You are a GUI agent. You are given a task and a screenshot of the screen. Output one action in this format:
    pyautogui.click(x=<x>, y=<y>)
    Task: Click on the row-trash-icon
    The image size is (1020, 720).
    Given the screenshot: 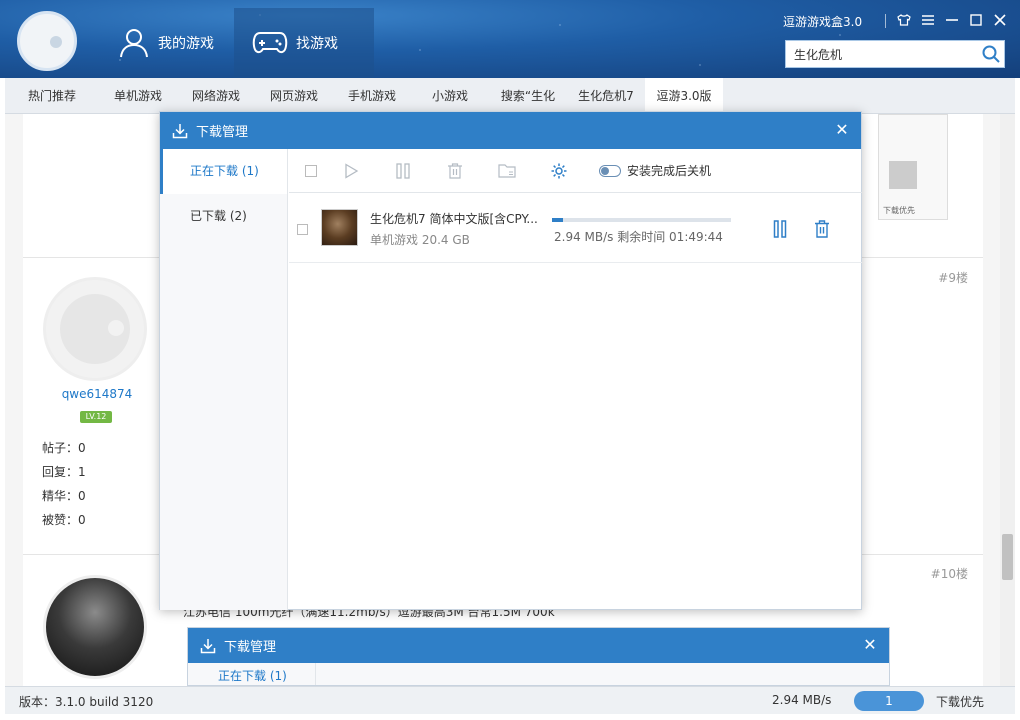 What is the action you would take?
    pyautogui.click(x=822, y=229)
    